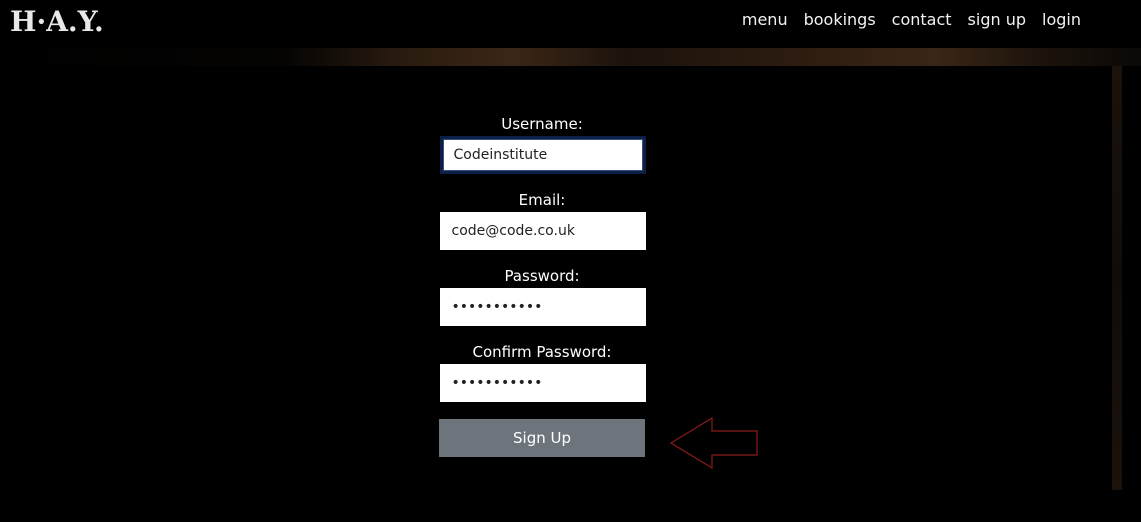  What do you see at coordinates (1117, 278) in the screenshot?
I see `background-image-edge` at bounding box center [1117, 278].